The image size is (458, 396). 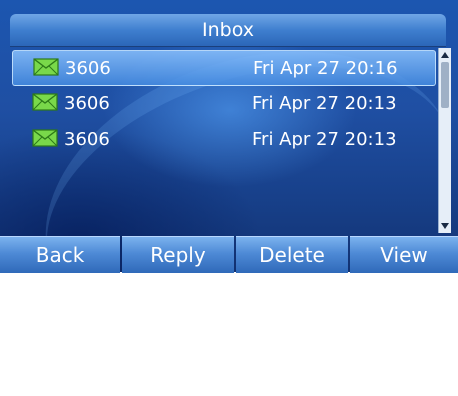 I want to click on scrollbar, so click(x=444, y=140).